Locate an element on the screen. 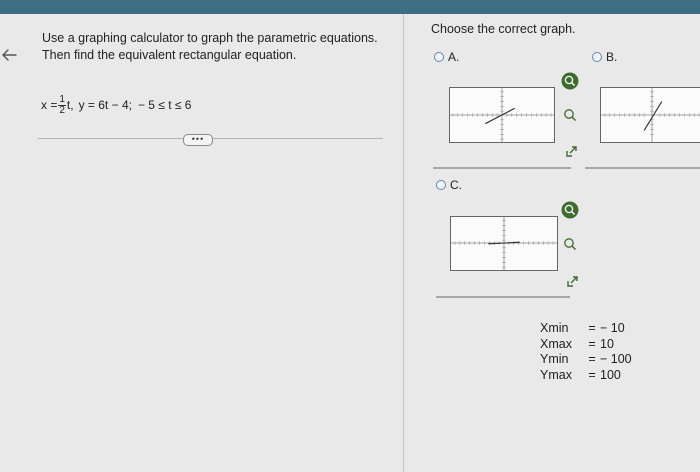 This screenshot has width=700, height=472. window-key: Xmax is located at coordinates (556, 343).